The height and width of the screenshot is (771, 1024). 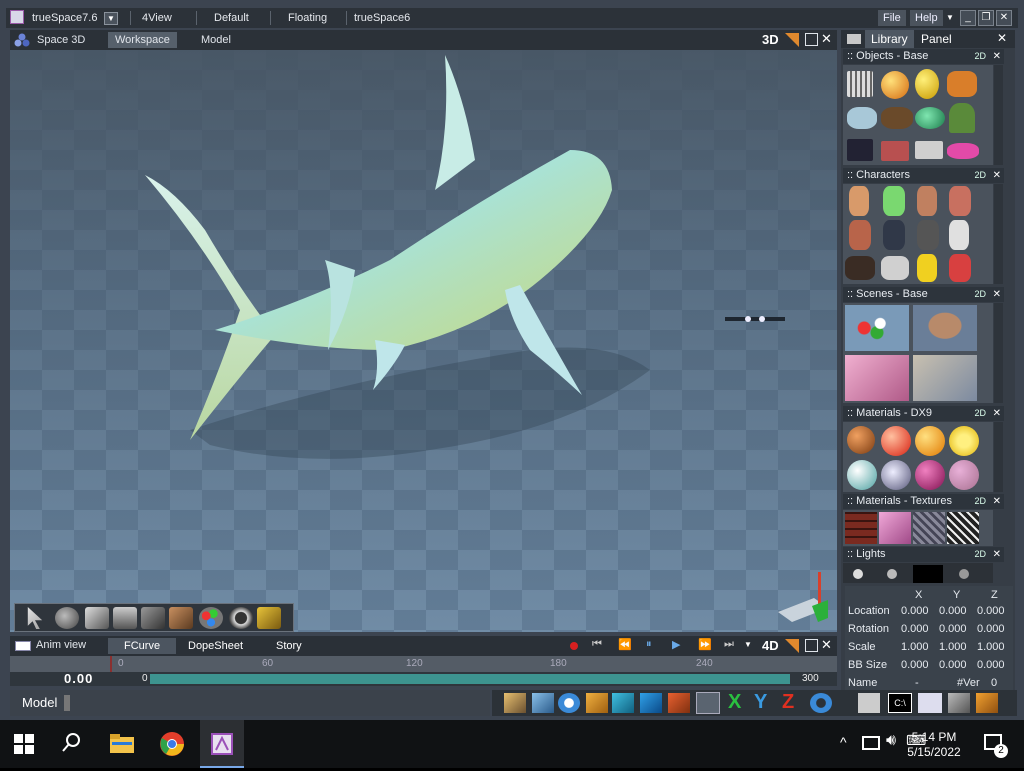 I want to click on section-objects-base: :: Objects - Base 2D ✕, so click(x=923, y=56).